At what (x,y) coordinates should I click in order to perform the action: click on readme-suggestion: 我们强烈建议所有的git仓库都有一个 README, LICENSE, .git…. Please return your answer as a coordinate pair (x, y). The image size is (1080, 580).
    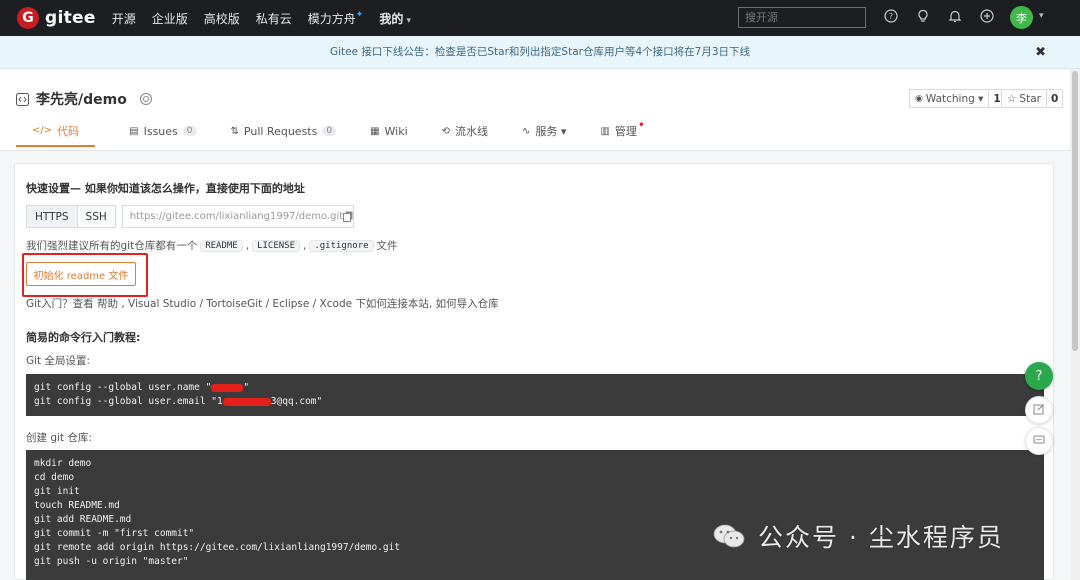
    Looking at the image, I should click on (212, 245).